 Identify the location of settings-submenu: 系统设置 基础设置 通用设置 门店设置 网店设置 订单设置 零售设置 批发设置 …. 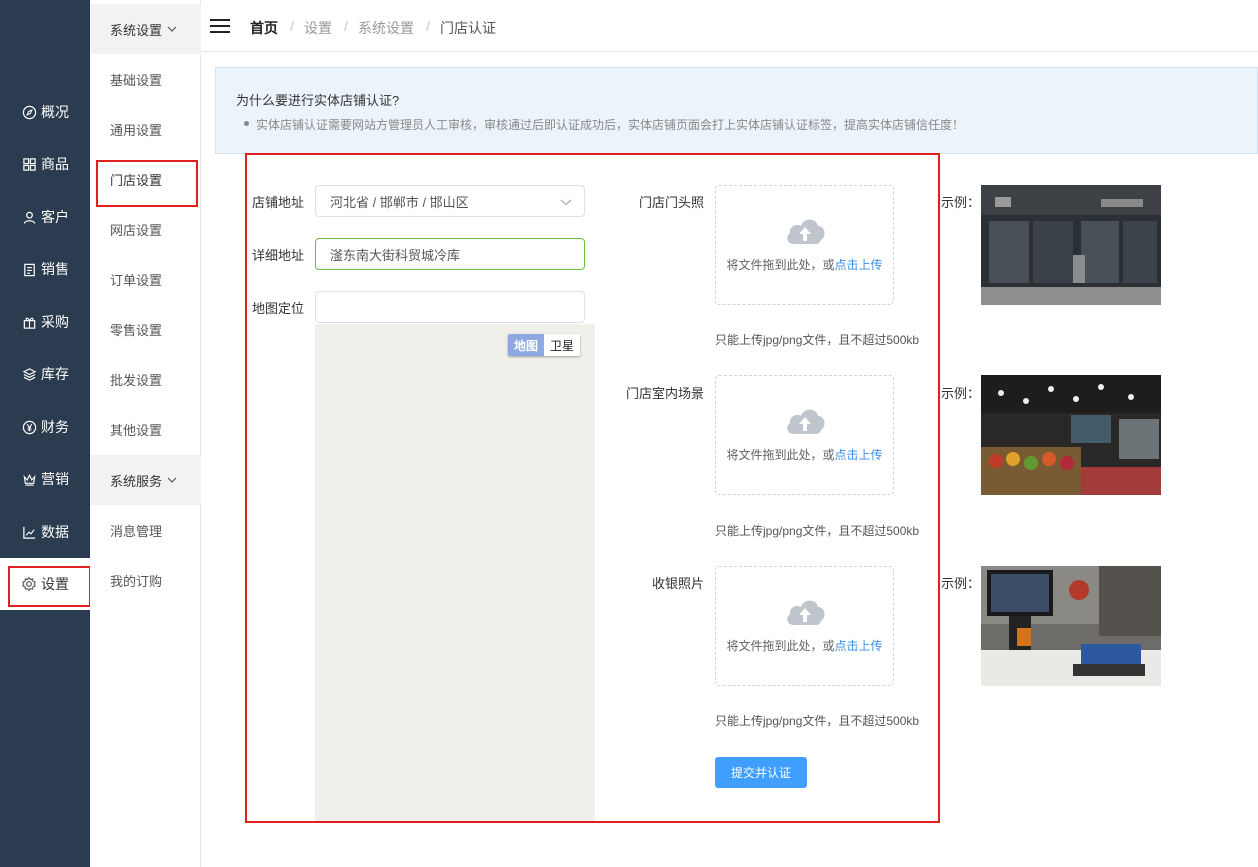
(145, 433).